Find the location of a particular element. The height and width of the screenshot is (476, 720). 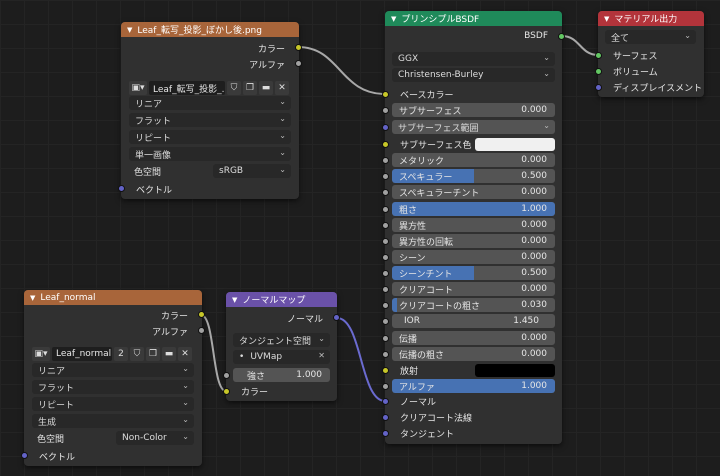

normal-image-node-header: ▼ Leaf_normal is located at coordinates (113, 297).